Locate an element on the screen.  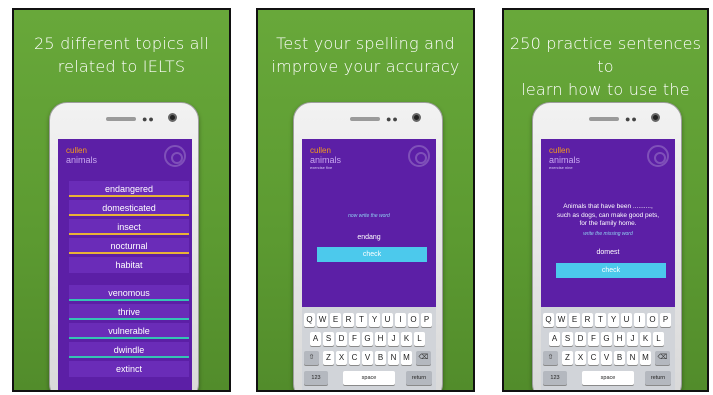
instruction-text: now write the word is located at coordinates (369, 216).